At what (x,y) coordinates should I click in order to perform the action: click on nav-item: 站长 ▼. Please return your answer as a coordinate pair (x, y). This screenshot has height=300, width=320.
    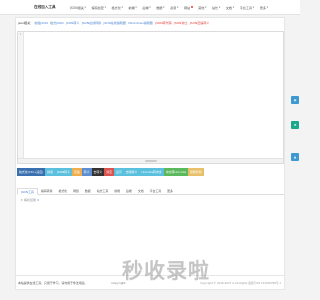
    Looking at the image, I should click on (216, 7).